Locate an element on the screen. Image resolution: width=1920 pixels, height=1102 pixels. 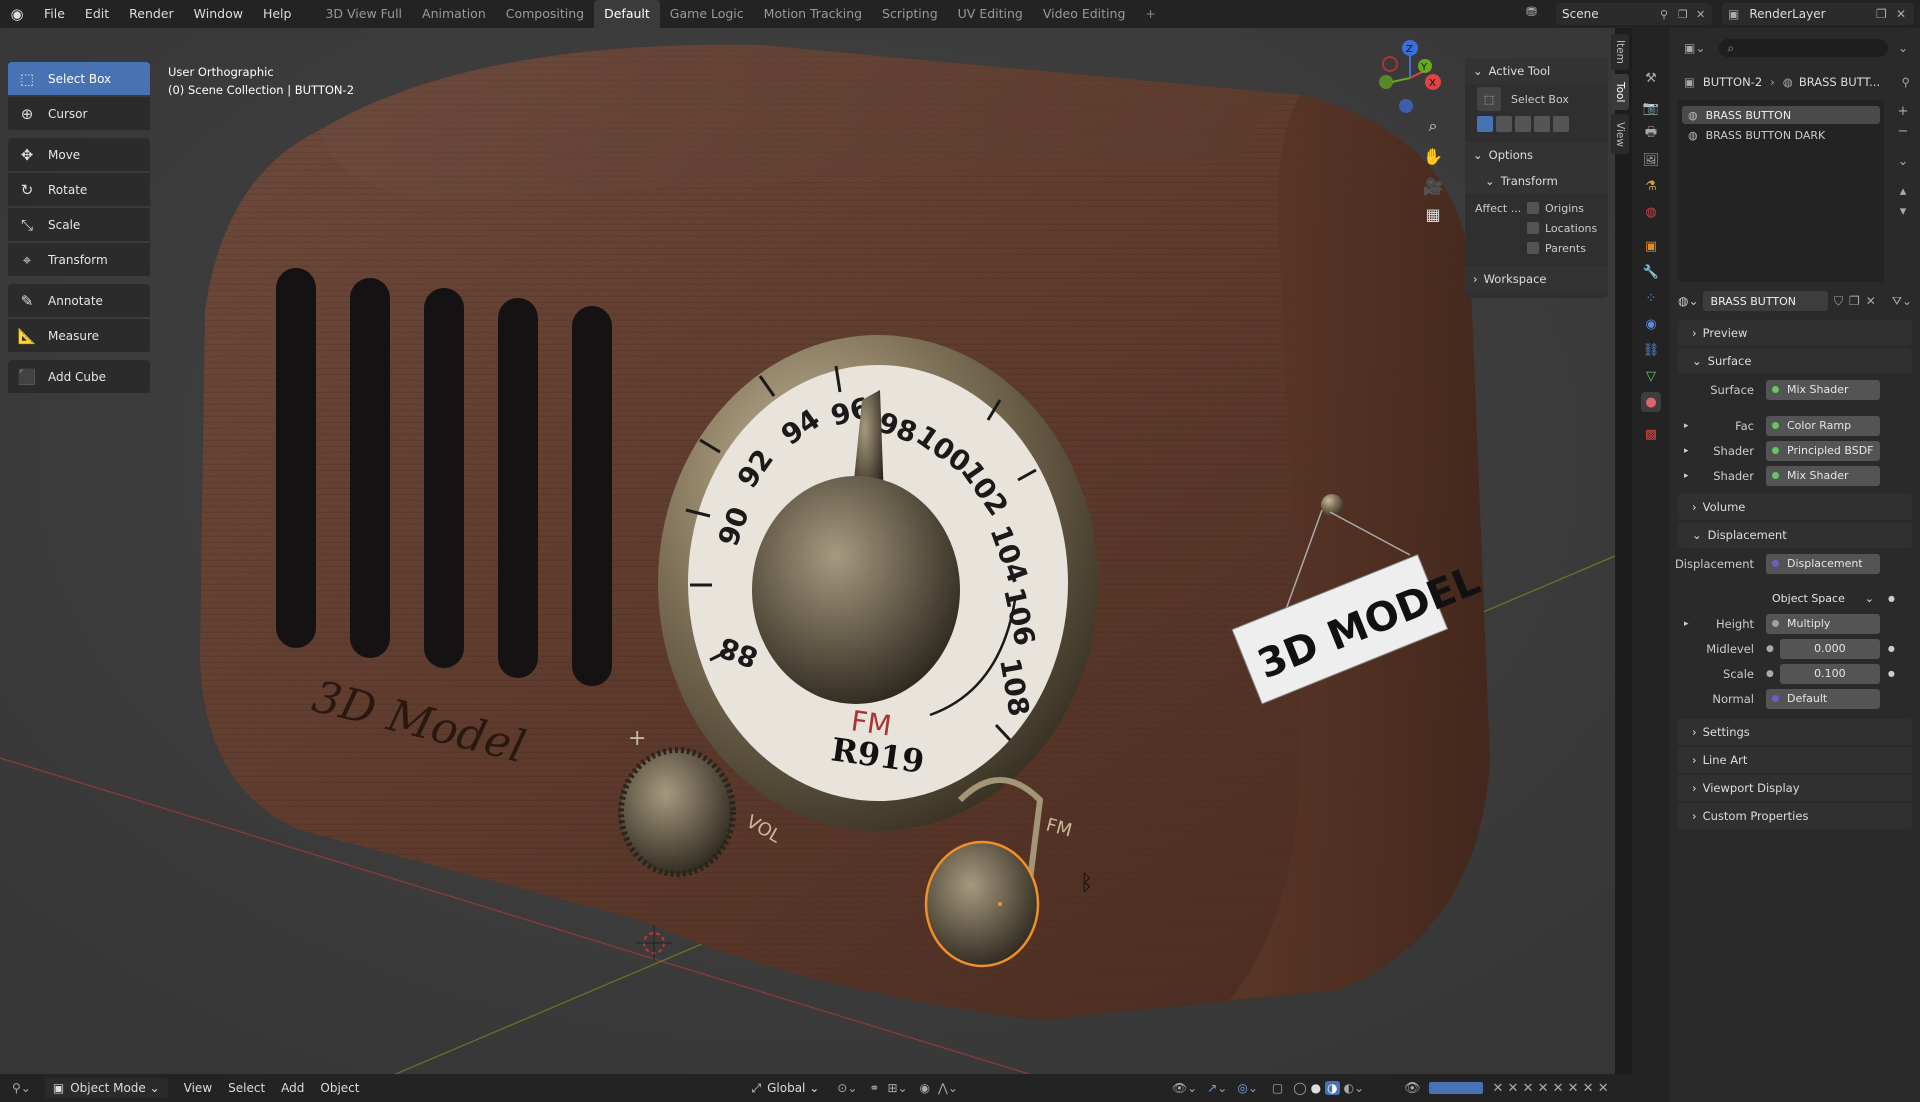
new-layer-icon: ❐ is located at coordinates (1881, 14).